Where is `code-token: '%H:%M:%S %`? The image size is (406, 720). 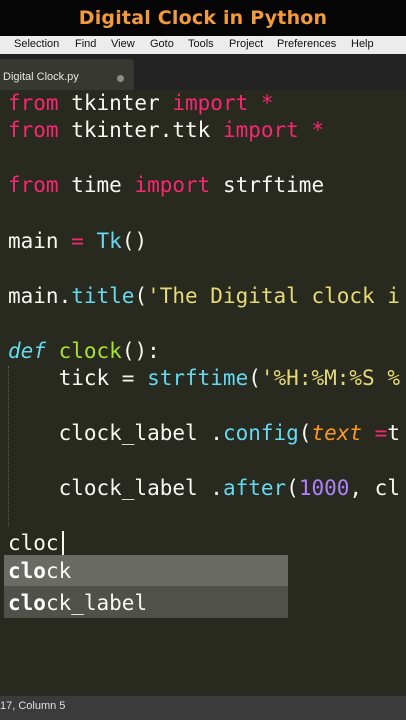 code-token: '%H:%M:%S % is located at coordinates (330, 378).